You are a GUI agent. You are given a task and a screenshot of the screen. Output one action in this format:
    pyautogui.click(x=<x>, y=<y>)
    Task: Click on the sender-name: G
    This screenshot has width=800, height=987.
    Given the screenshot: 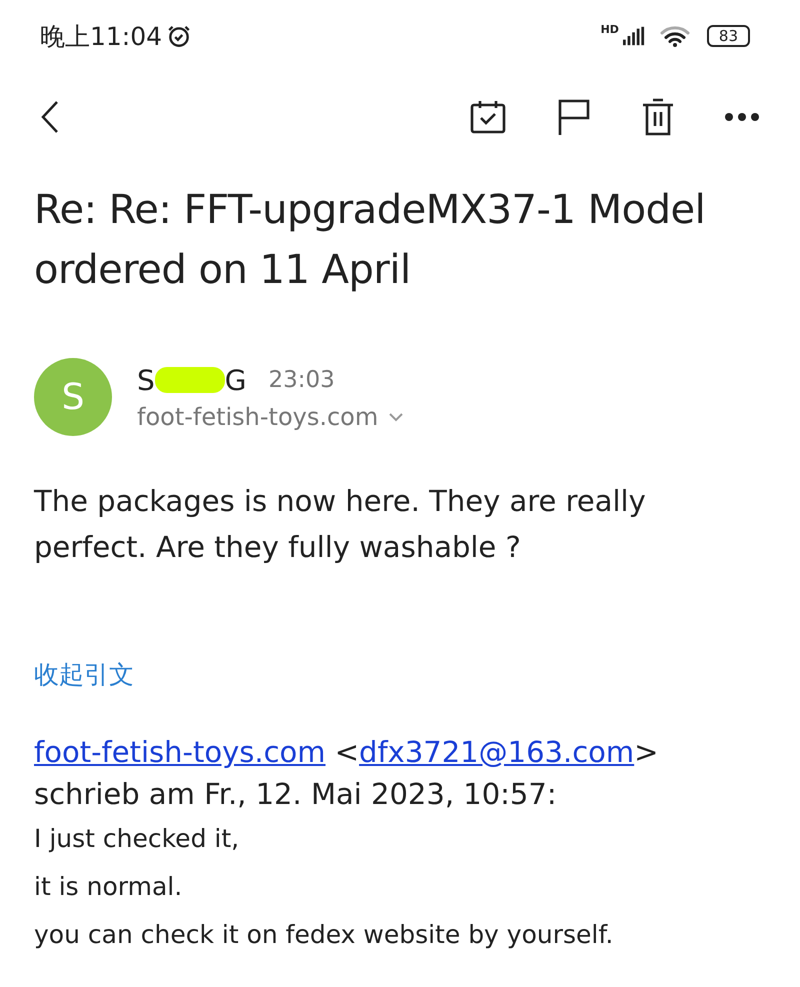 What is the action you would take?
    pyautogui.click(x=235, y=380)
    